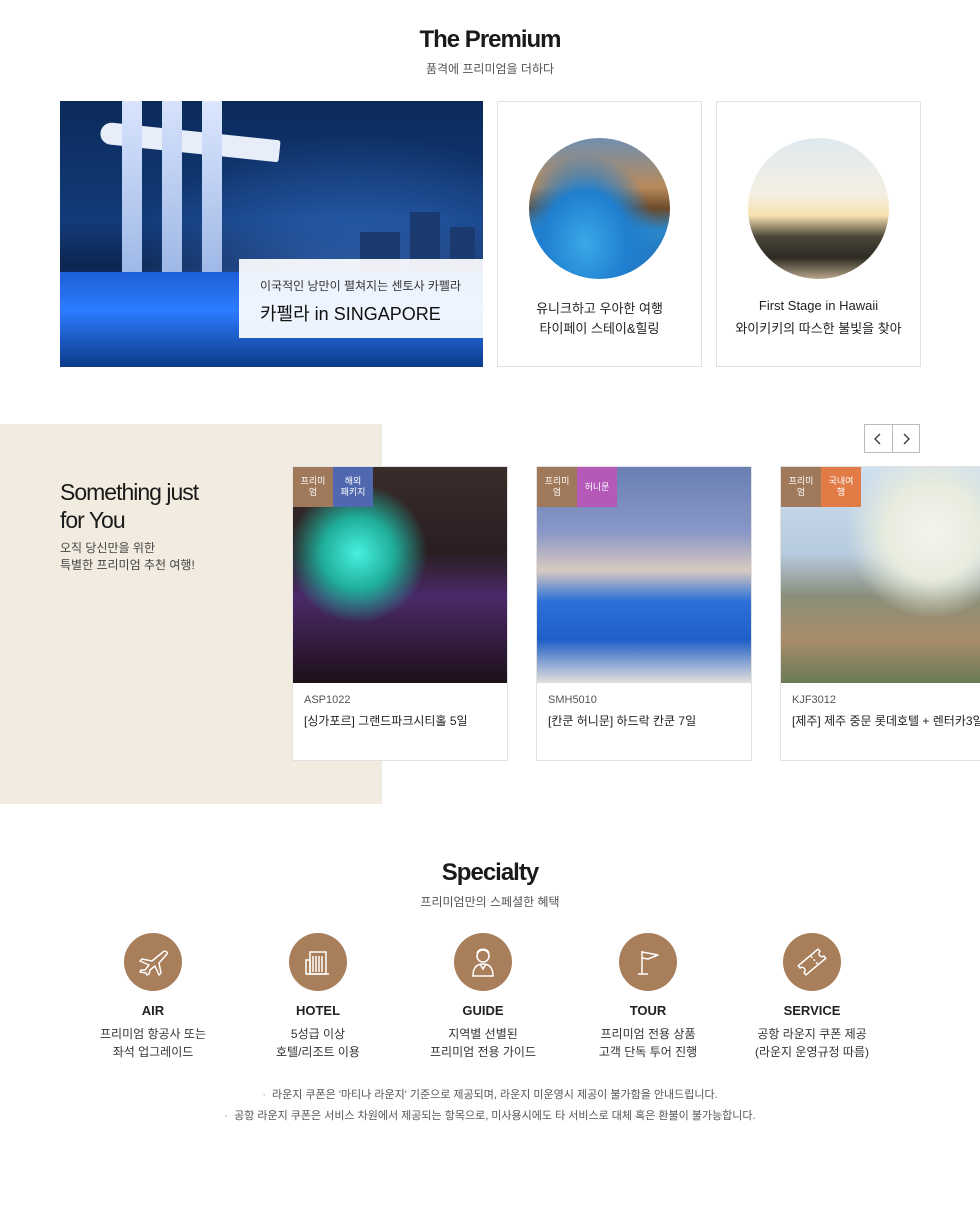 The height and width of the screenshot is (1205, 980). Describe the element at coordinates (818, 328) in the screenshot. I see `premium-card-line2: 와이키키의 따스한 불빛을 찾아` at that location.